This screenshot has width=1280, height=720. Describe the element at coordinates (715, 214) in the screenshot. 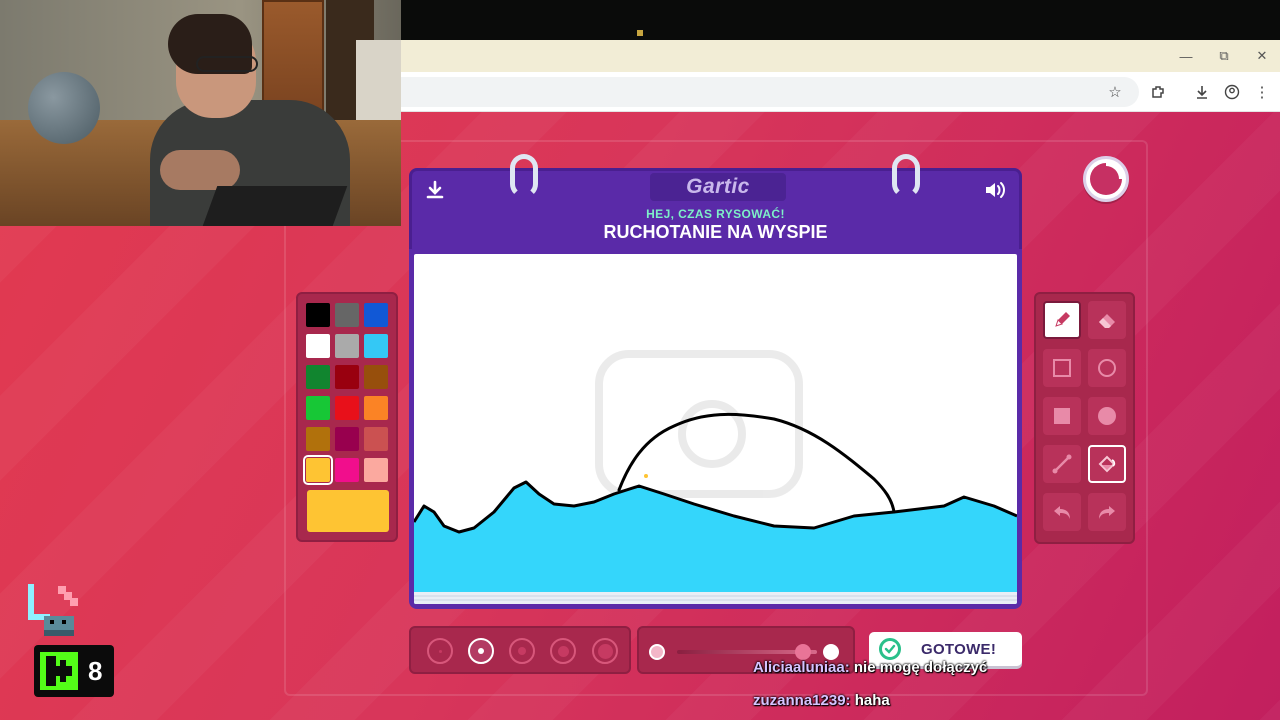

I see `game-subtitle: HEJ, CZAS RYSOWAĆ!` at that location.